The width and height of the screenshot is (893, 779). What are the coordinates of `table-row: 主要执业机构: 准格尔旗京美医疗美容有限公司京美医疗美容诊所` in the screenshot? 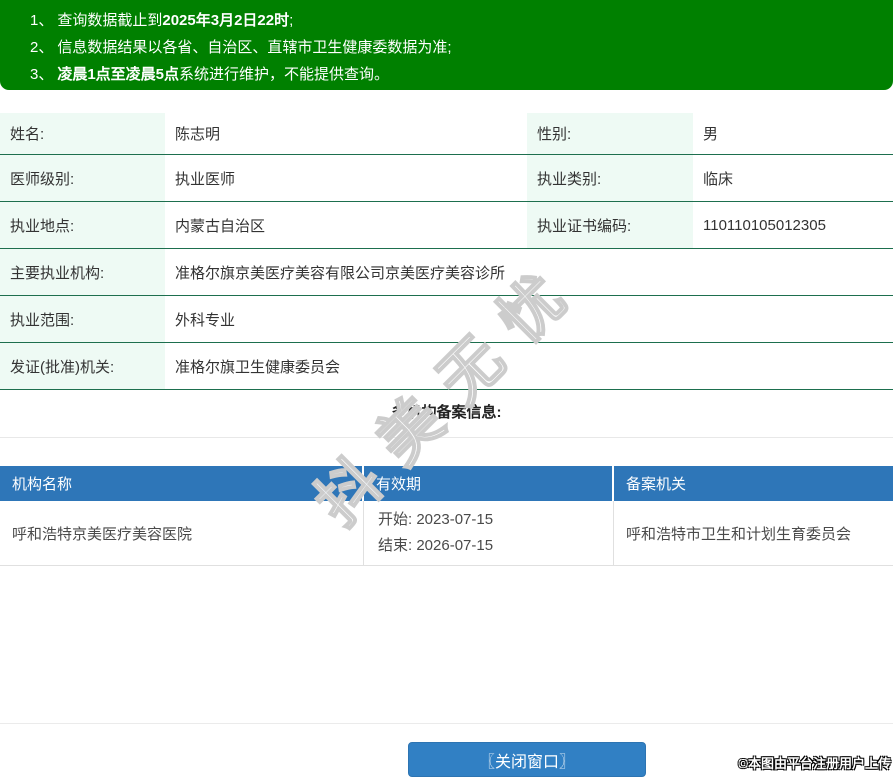 It's located at (446, 272).